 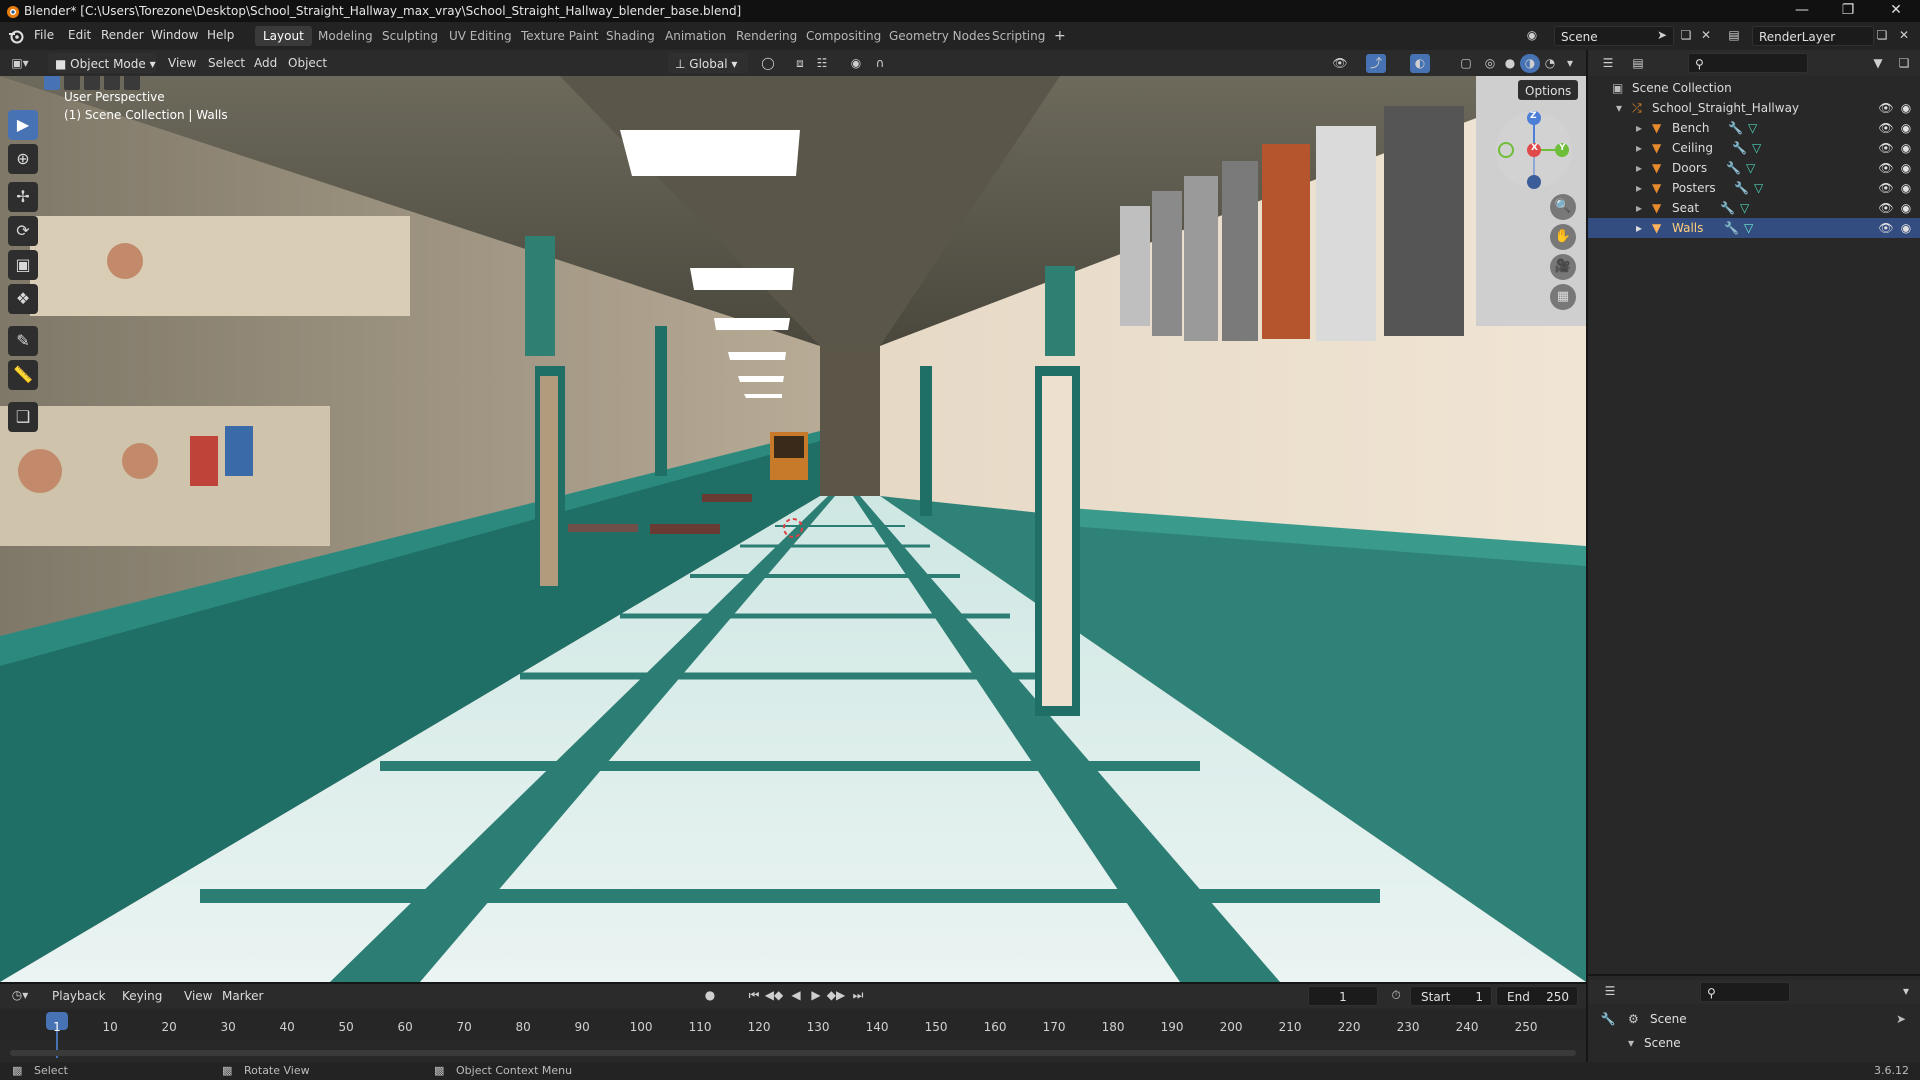 I want to click on outliner-editor-icon: ☰, so click(x=1608, y=63).